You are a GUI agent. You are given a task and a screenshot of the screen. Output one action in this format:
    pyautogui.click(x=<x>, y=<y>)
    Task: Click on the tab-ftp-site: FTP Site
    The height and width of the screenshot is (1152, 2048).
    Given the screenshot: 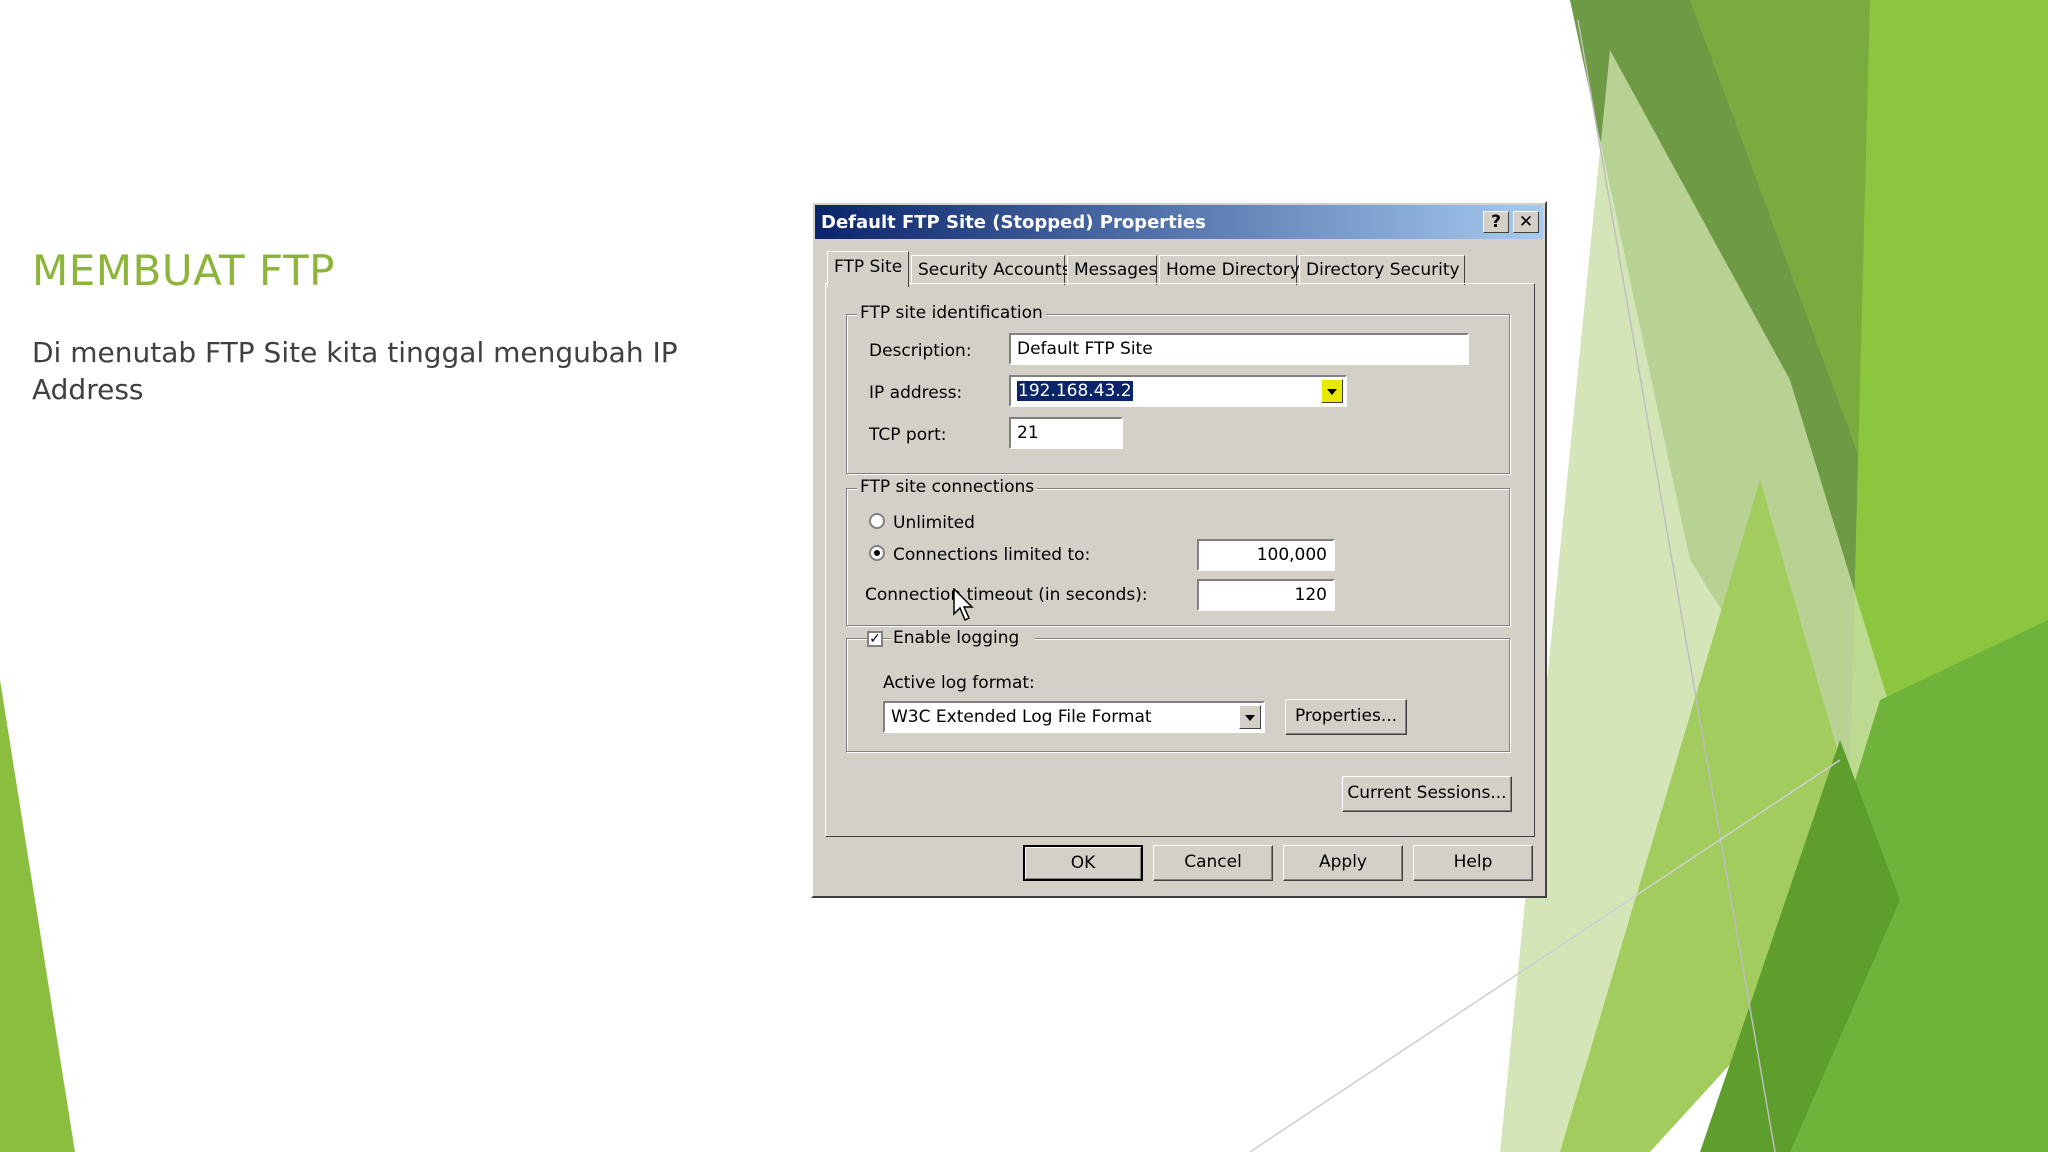 What is the action you would take?
    pyautogui.click(x=868, y=269)
    